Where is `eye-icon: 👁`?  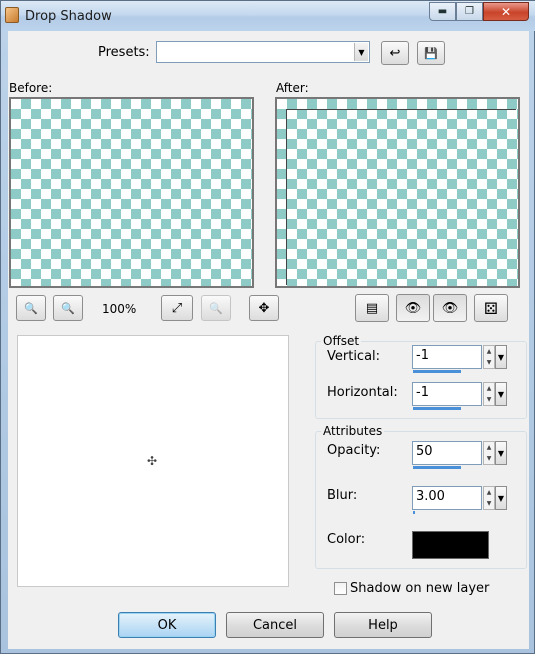 eye-icon: 👁 is located at coordinates (450, 308).